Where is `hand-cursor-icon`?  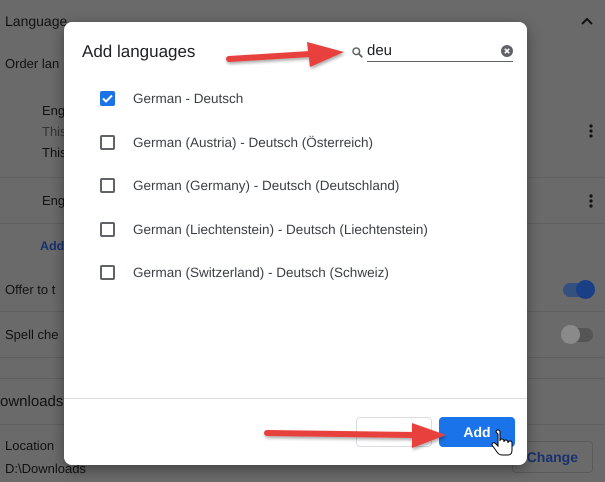 hand-cursor-icon is located at coordinates (502, 443).